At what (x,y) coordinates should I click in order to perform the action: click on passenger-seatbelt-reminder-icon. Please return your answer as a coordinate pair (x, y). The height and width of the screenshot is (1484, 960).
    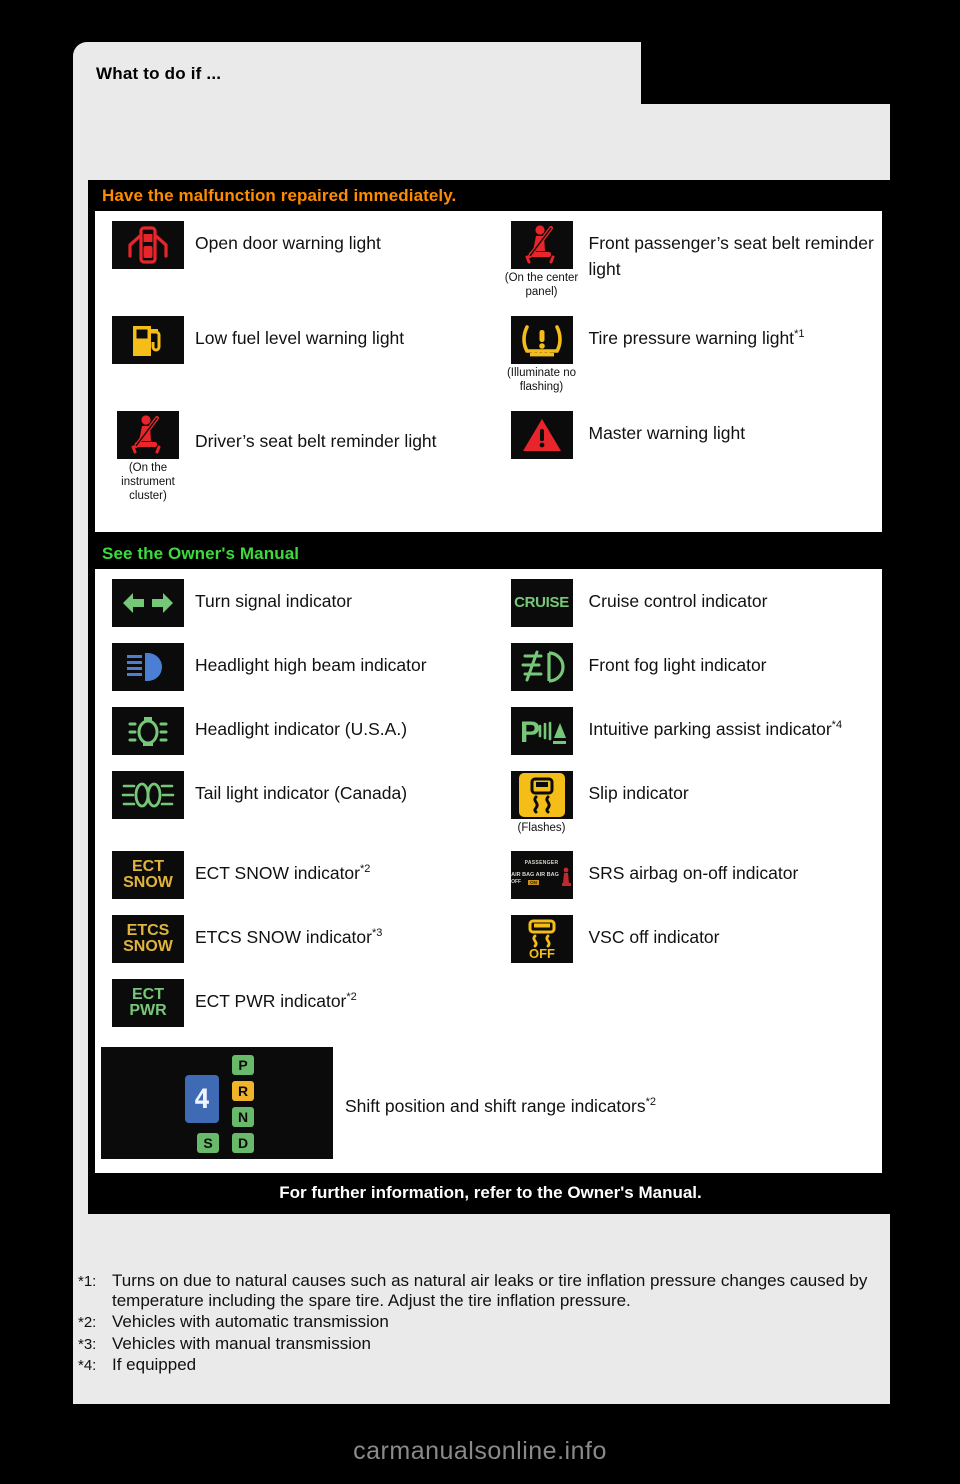
    Looking at the image, I should click on (541, 245).